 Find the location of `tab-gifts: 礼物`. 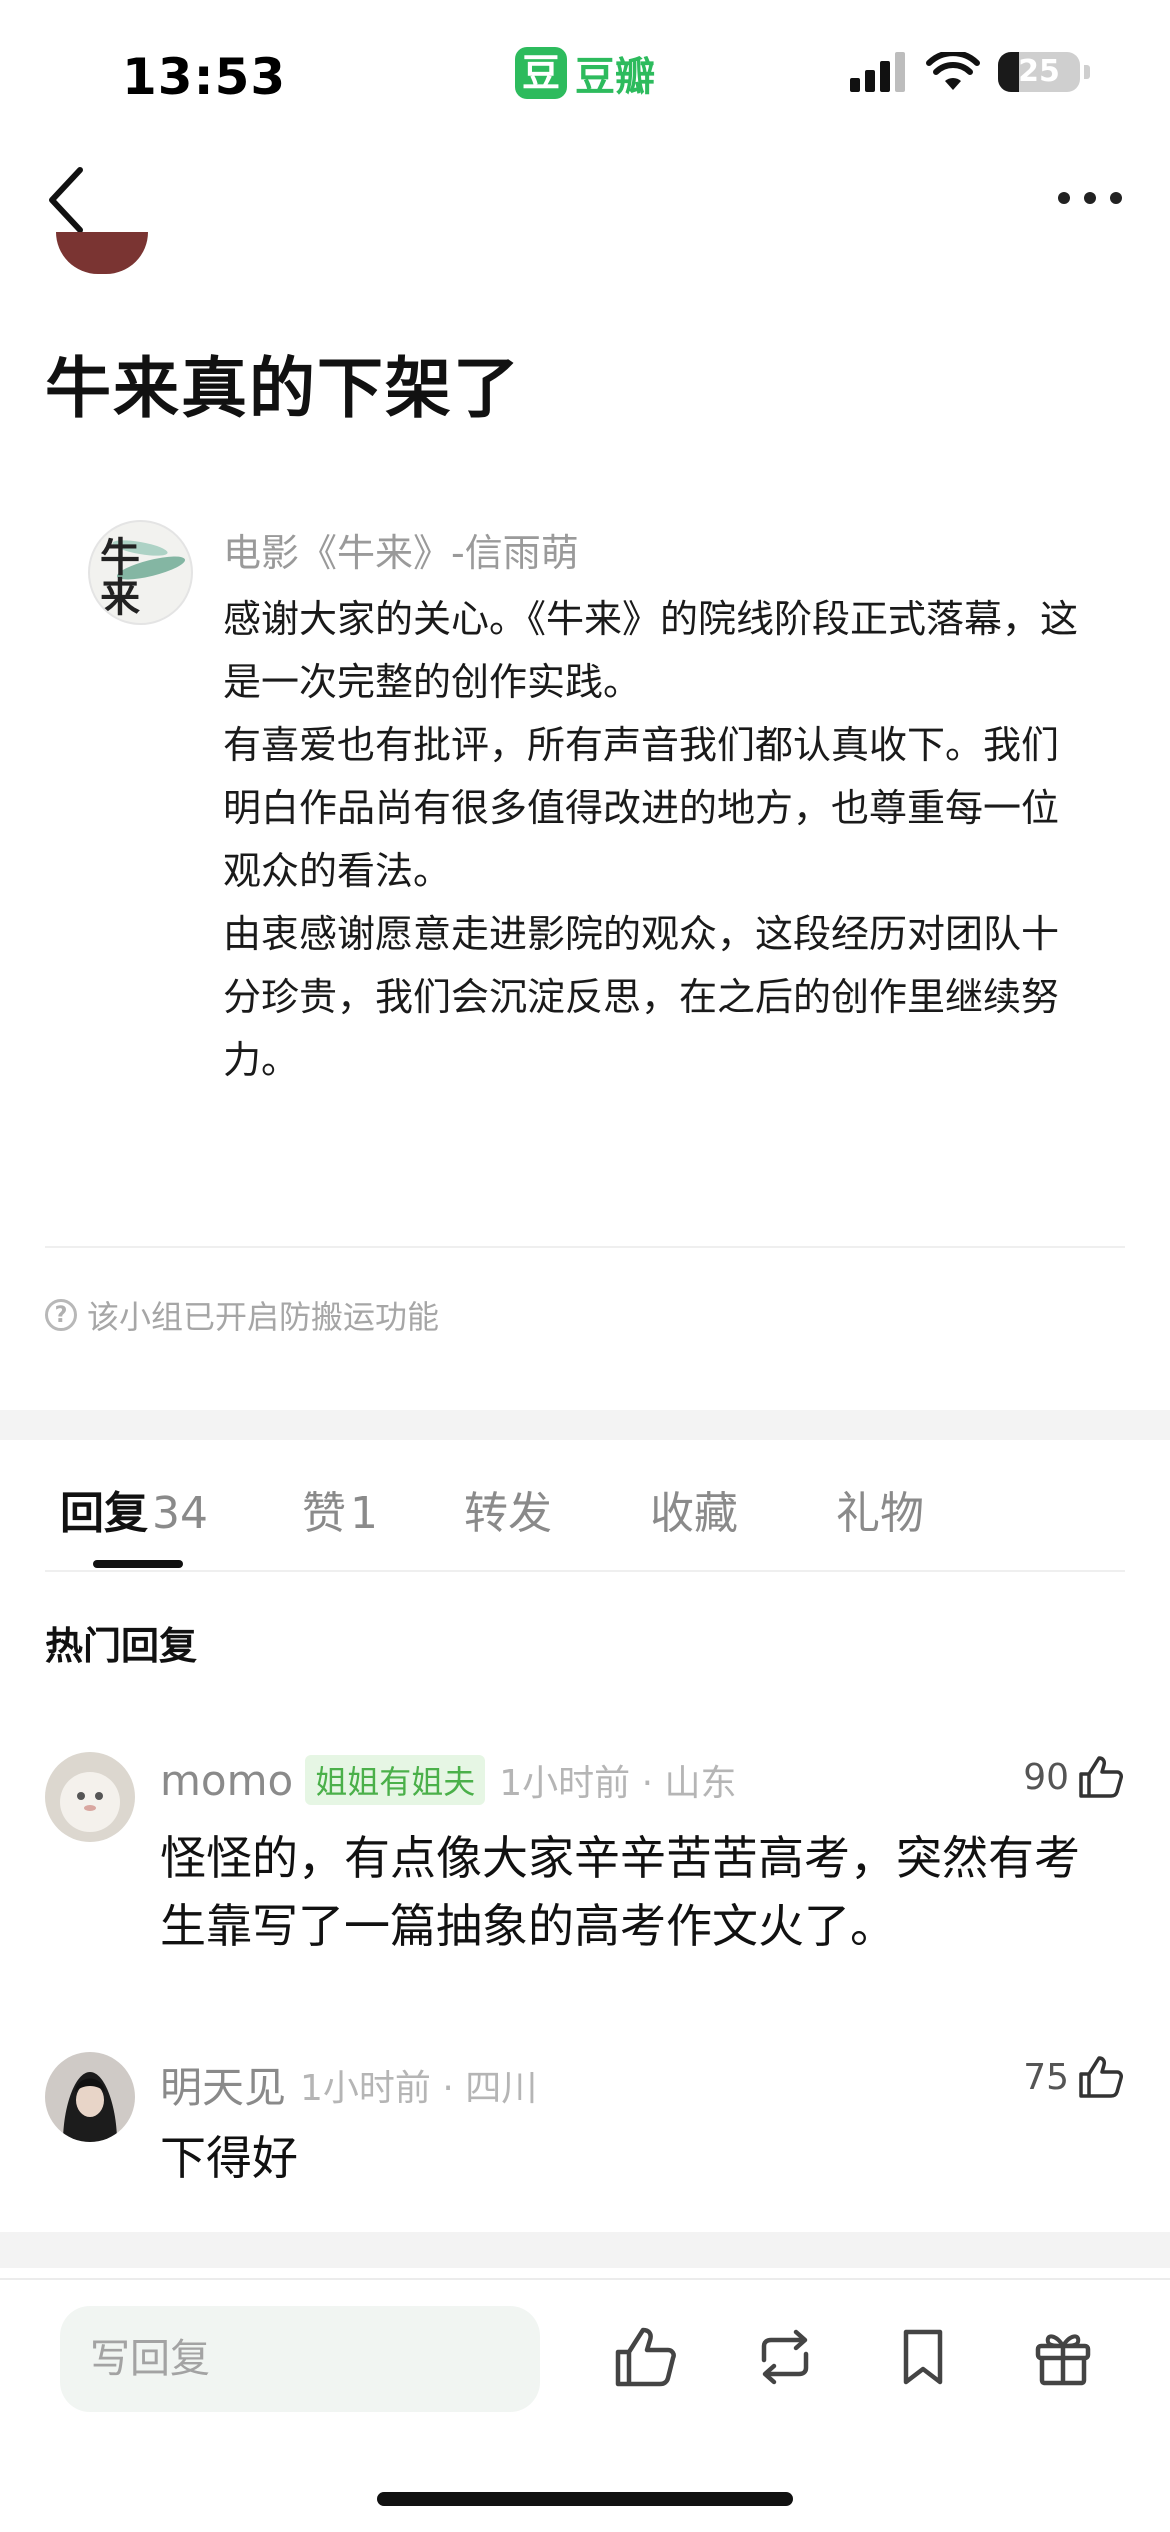

tab-gifts: 礼物 is located at coordinates (880, 1509).